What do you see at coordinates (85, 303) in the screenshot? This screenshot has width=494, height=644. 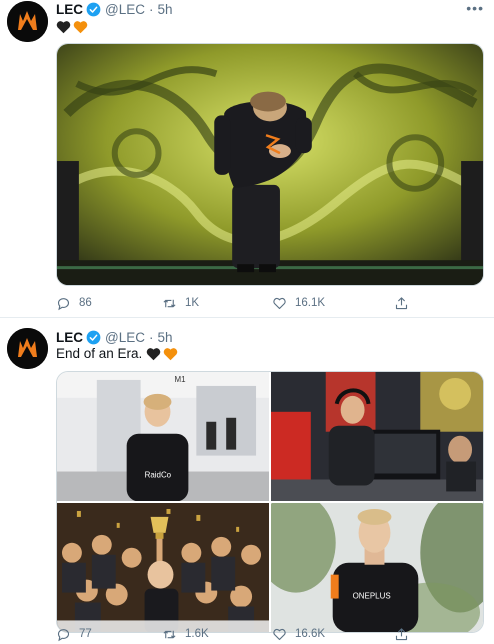 I see `reply-count: 86` at bounding box center [85, 303].